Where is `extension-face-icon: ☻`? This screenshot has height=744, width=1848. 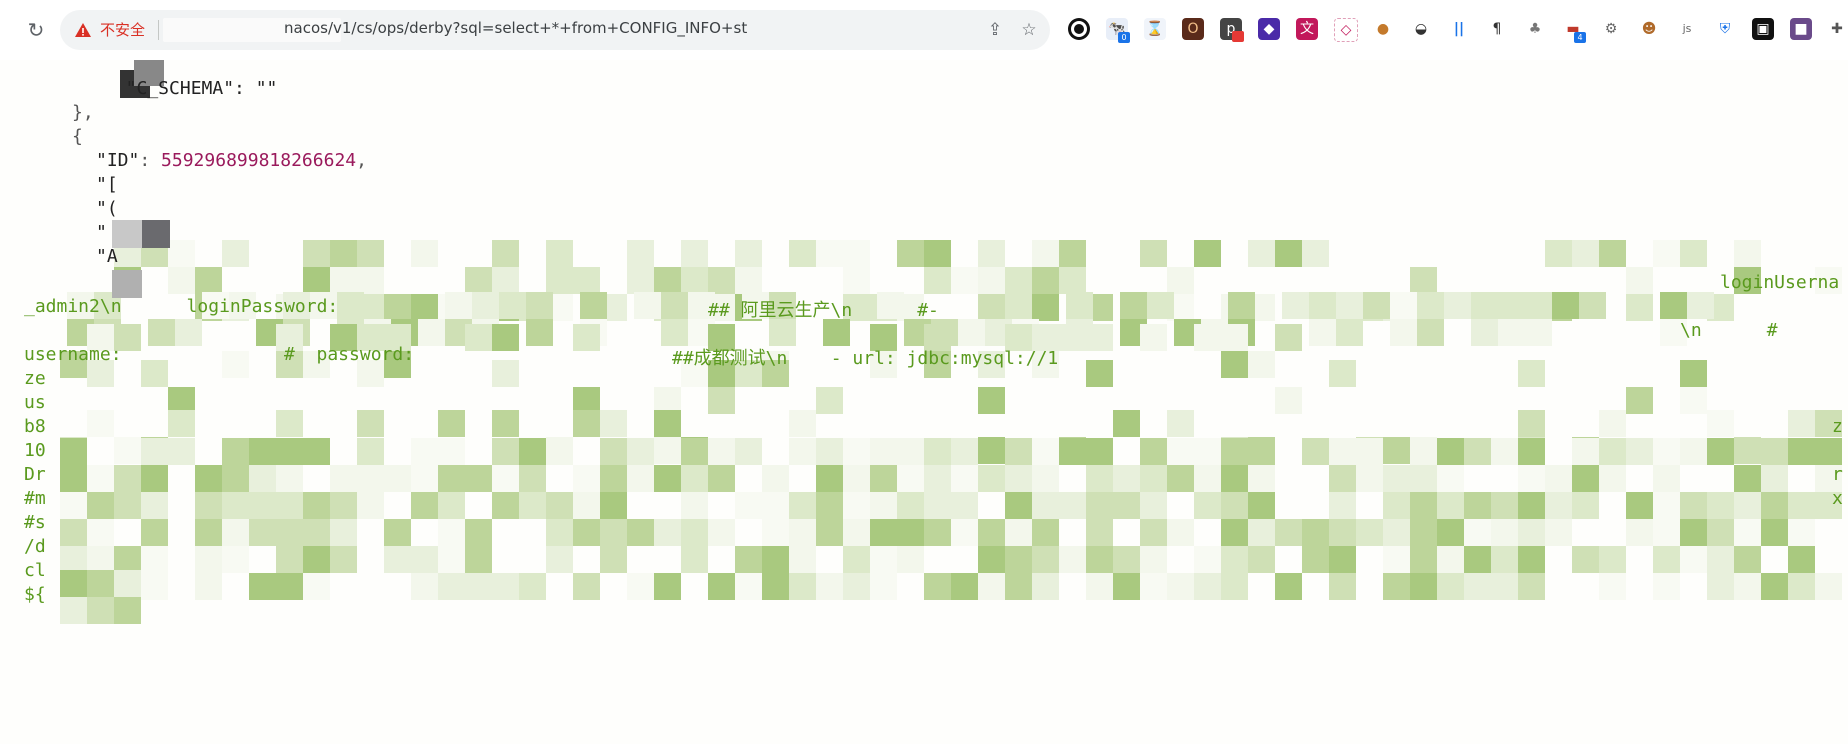 extension-face-icon: ☻ is located at coordinates (1649, 29).